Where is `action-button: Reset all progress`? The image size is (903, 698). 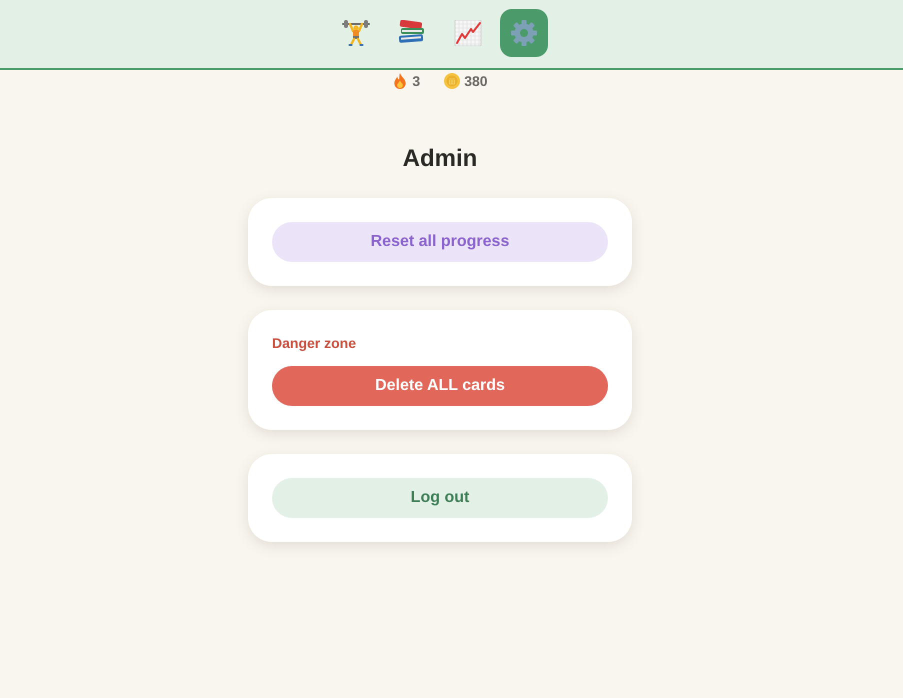 action-button: Reset all progress is located at coordinates (440, 242).